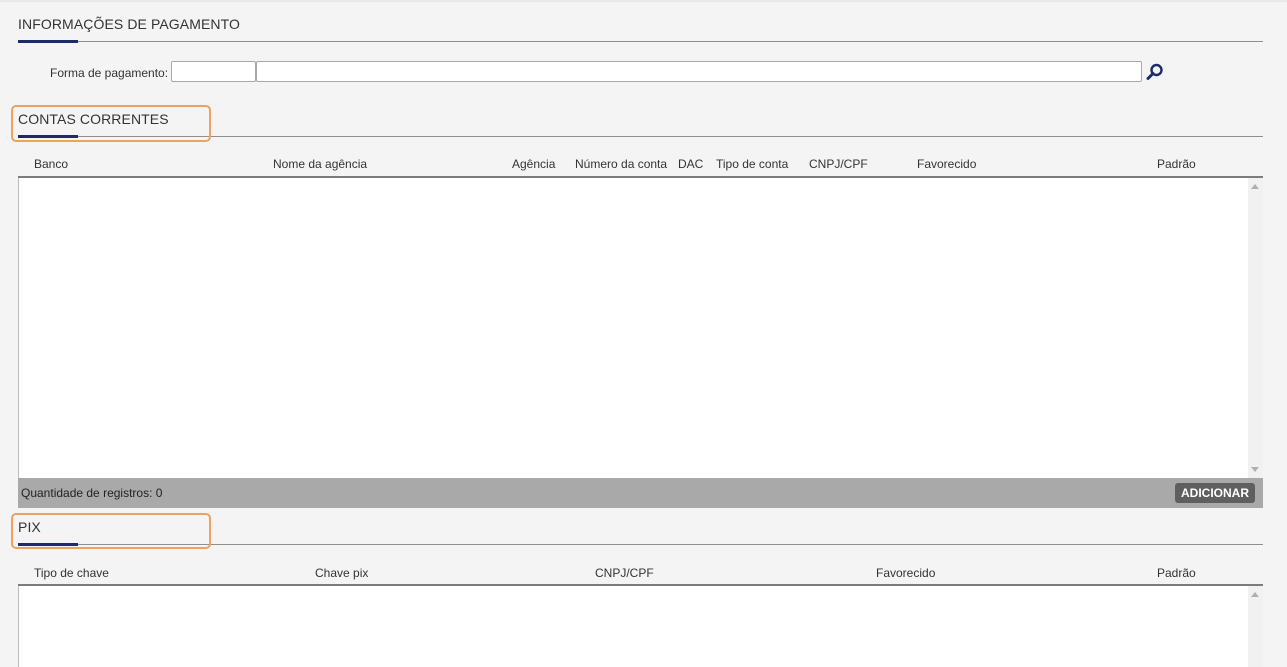  I want to click on pix-scrollbar, so click(1255, 626).